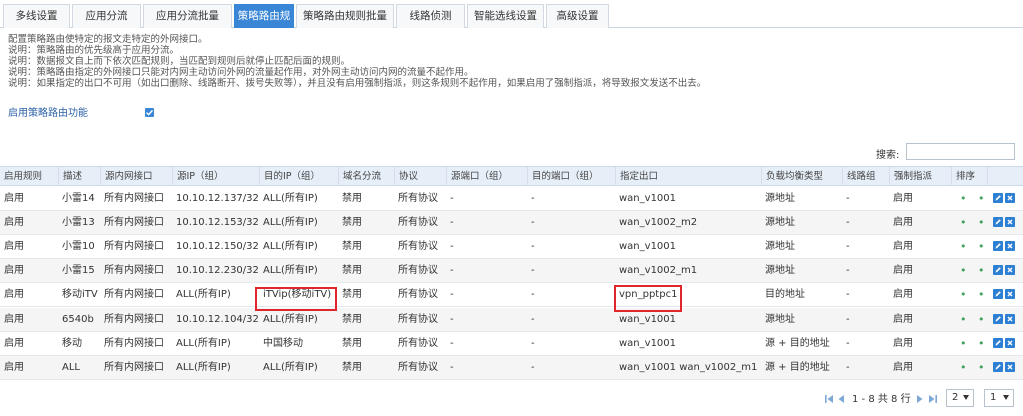  I want to click on tab-policy-route-rules-batch: 策略路由规则批量, so click(345, 16).